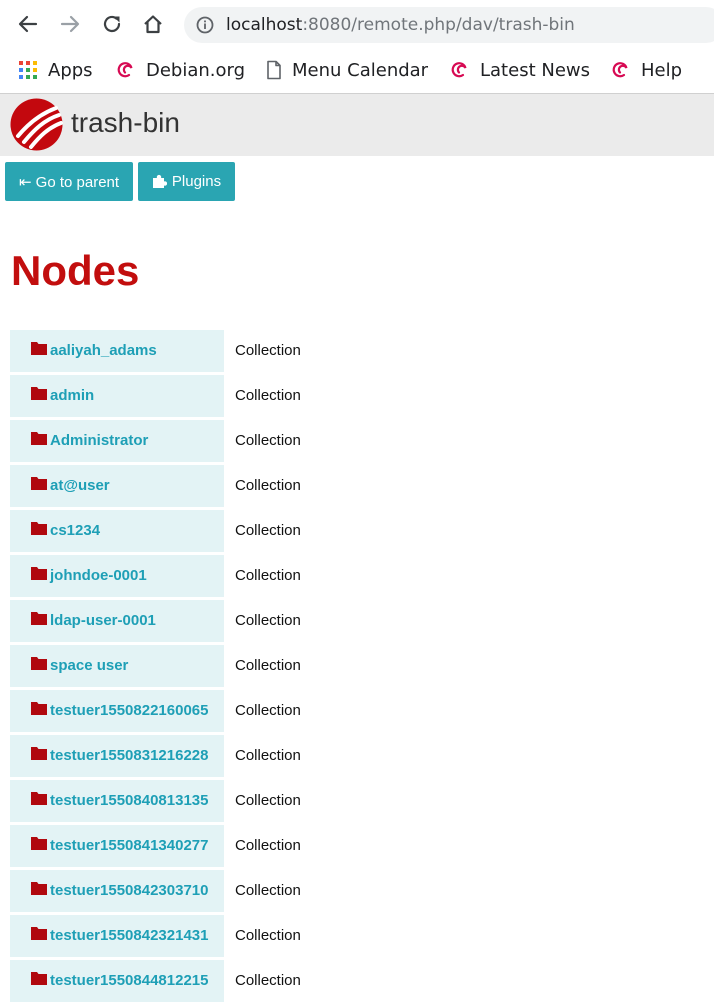 The image size is (714, 1004). I want to click on bookmark-menu-calendar: Menu Calendar, so click(347, 70).